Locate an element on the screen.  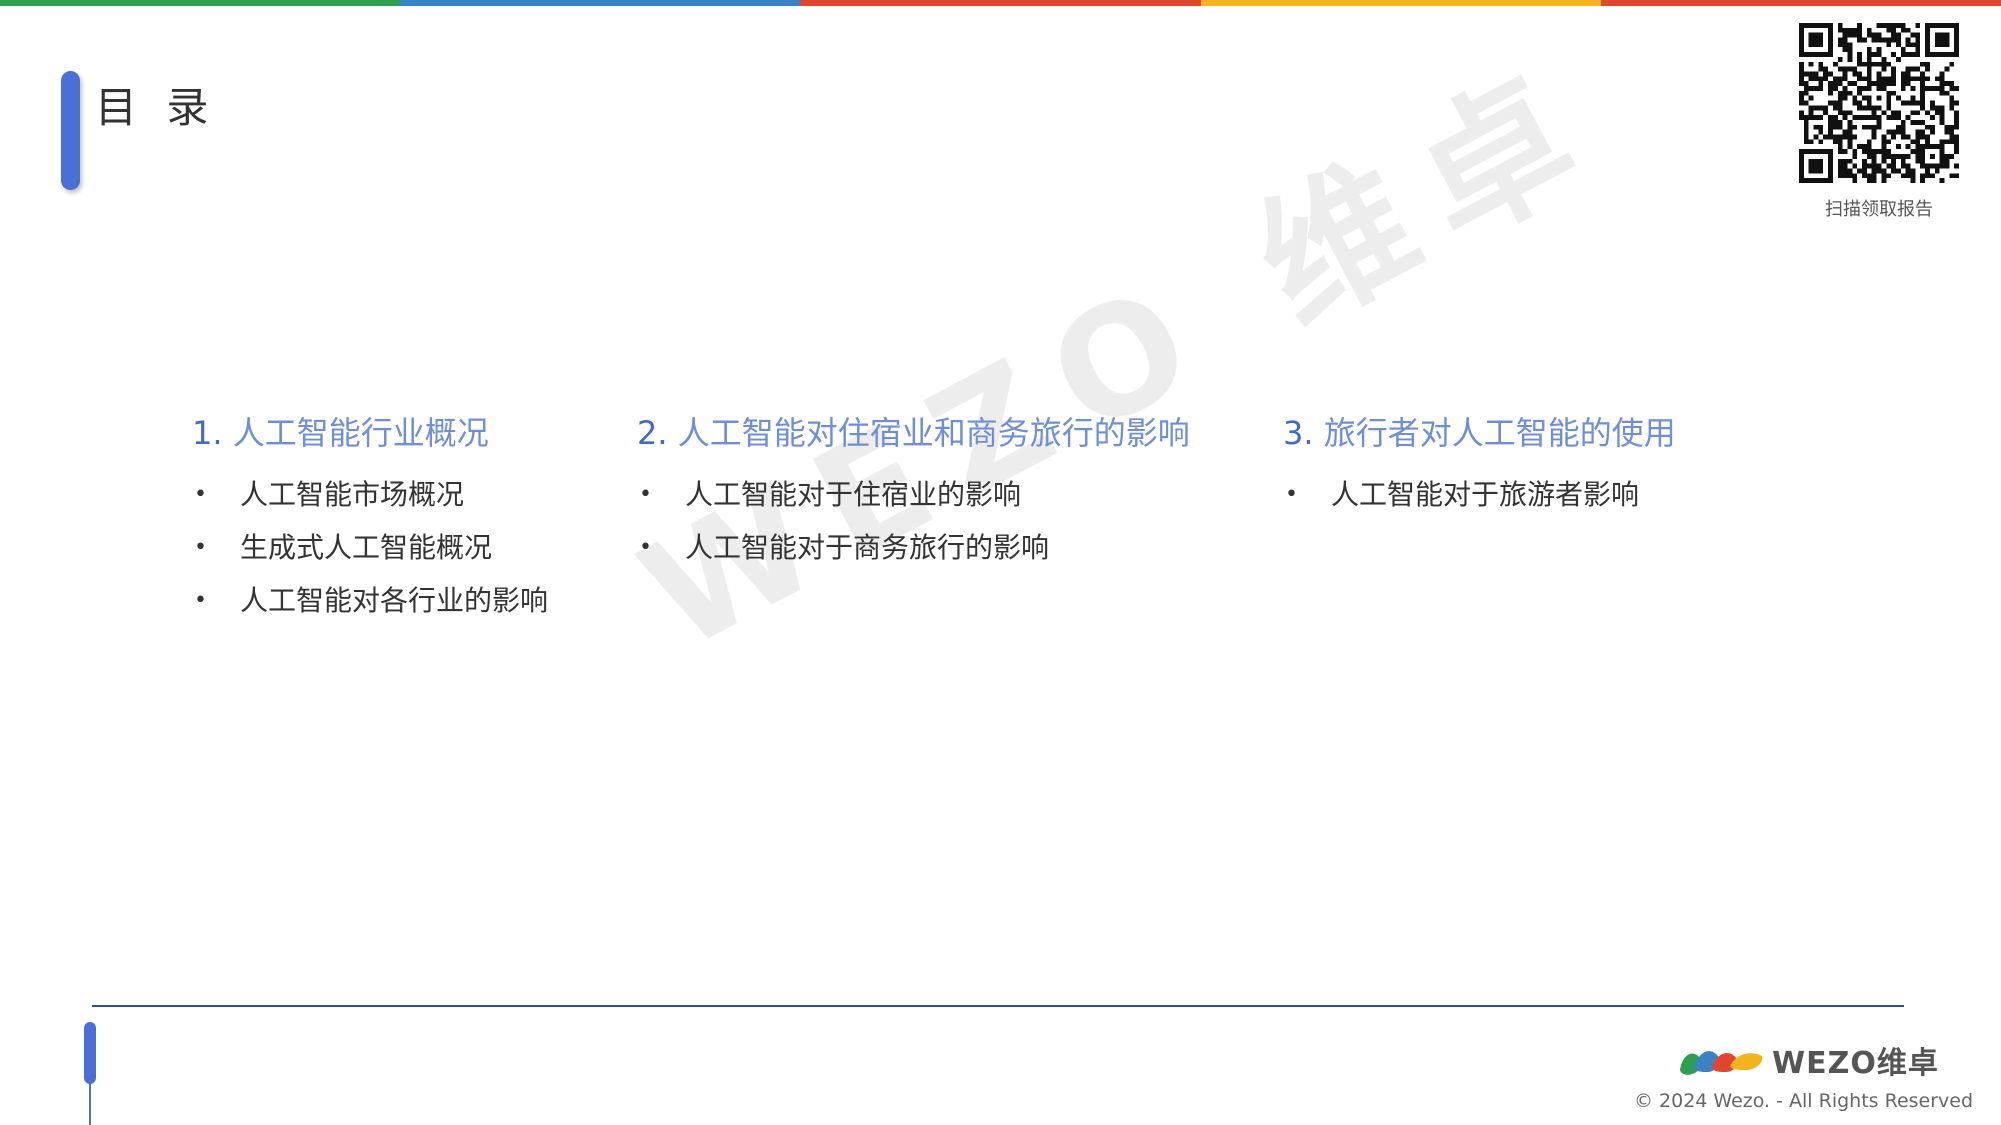
stripe-yellow is located at coordinates (1400, 3).